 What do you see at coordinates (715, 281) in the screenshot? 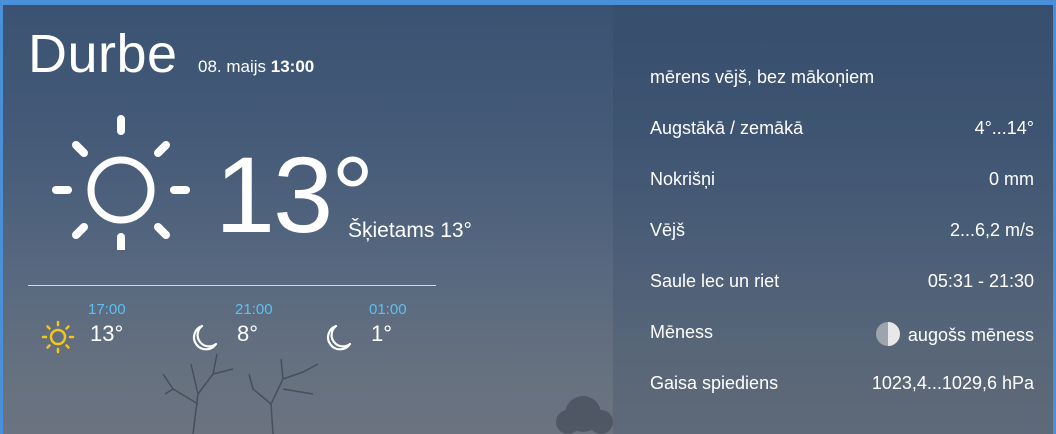
I see `detail-label: Saule lec un riet` at bounding box center [715, 281].